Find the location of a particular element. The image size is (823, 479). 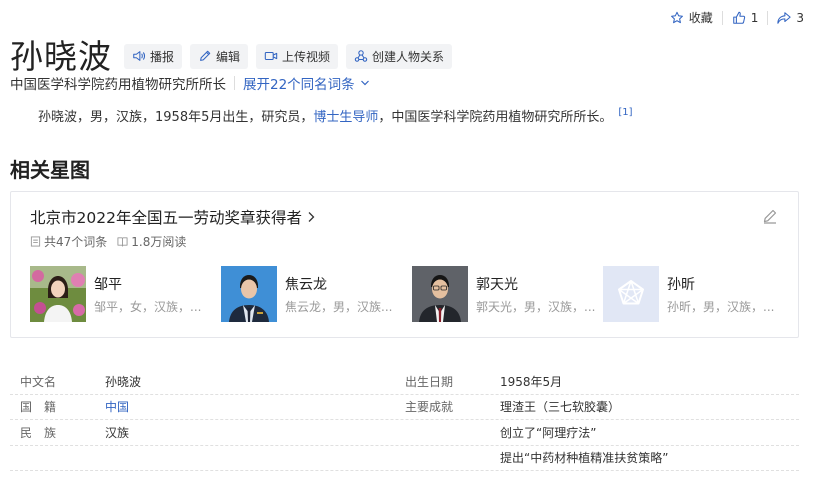

document-icon is located at coordinates (35, 241).